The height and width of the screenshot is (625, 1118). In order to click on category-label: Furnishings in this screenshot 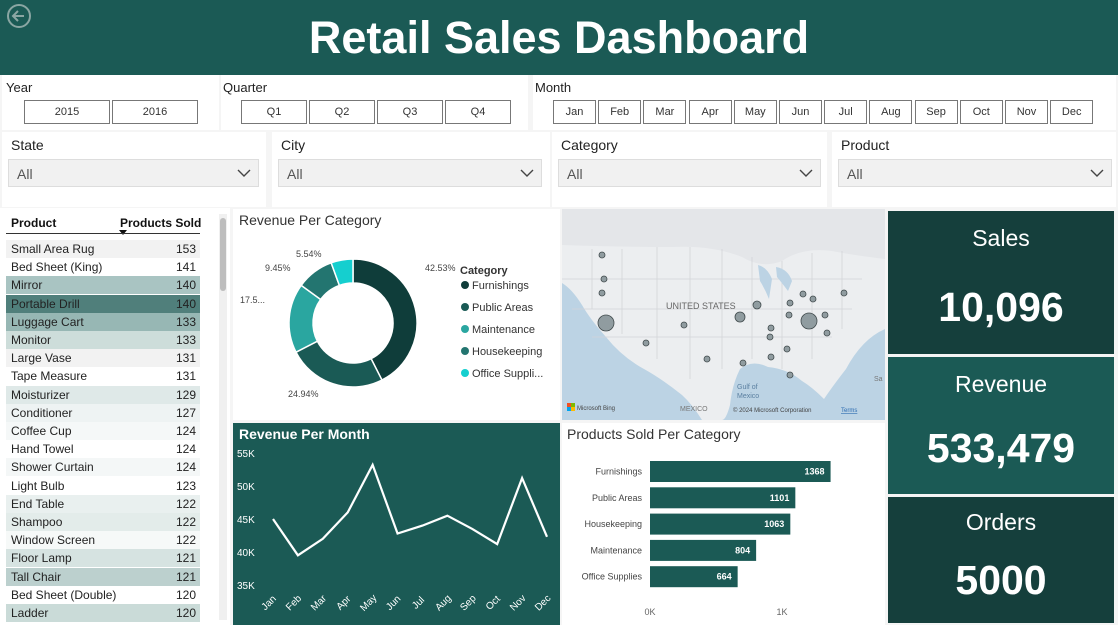, I will do `click(618, 472)`.